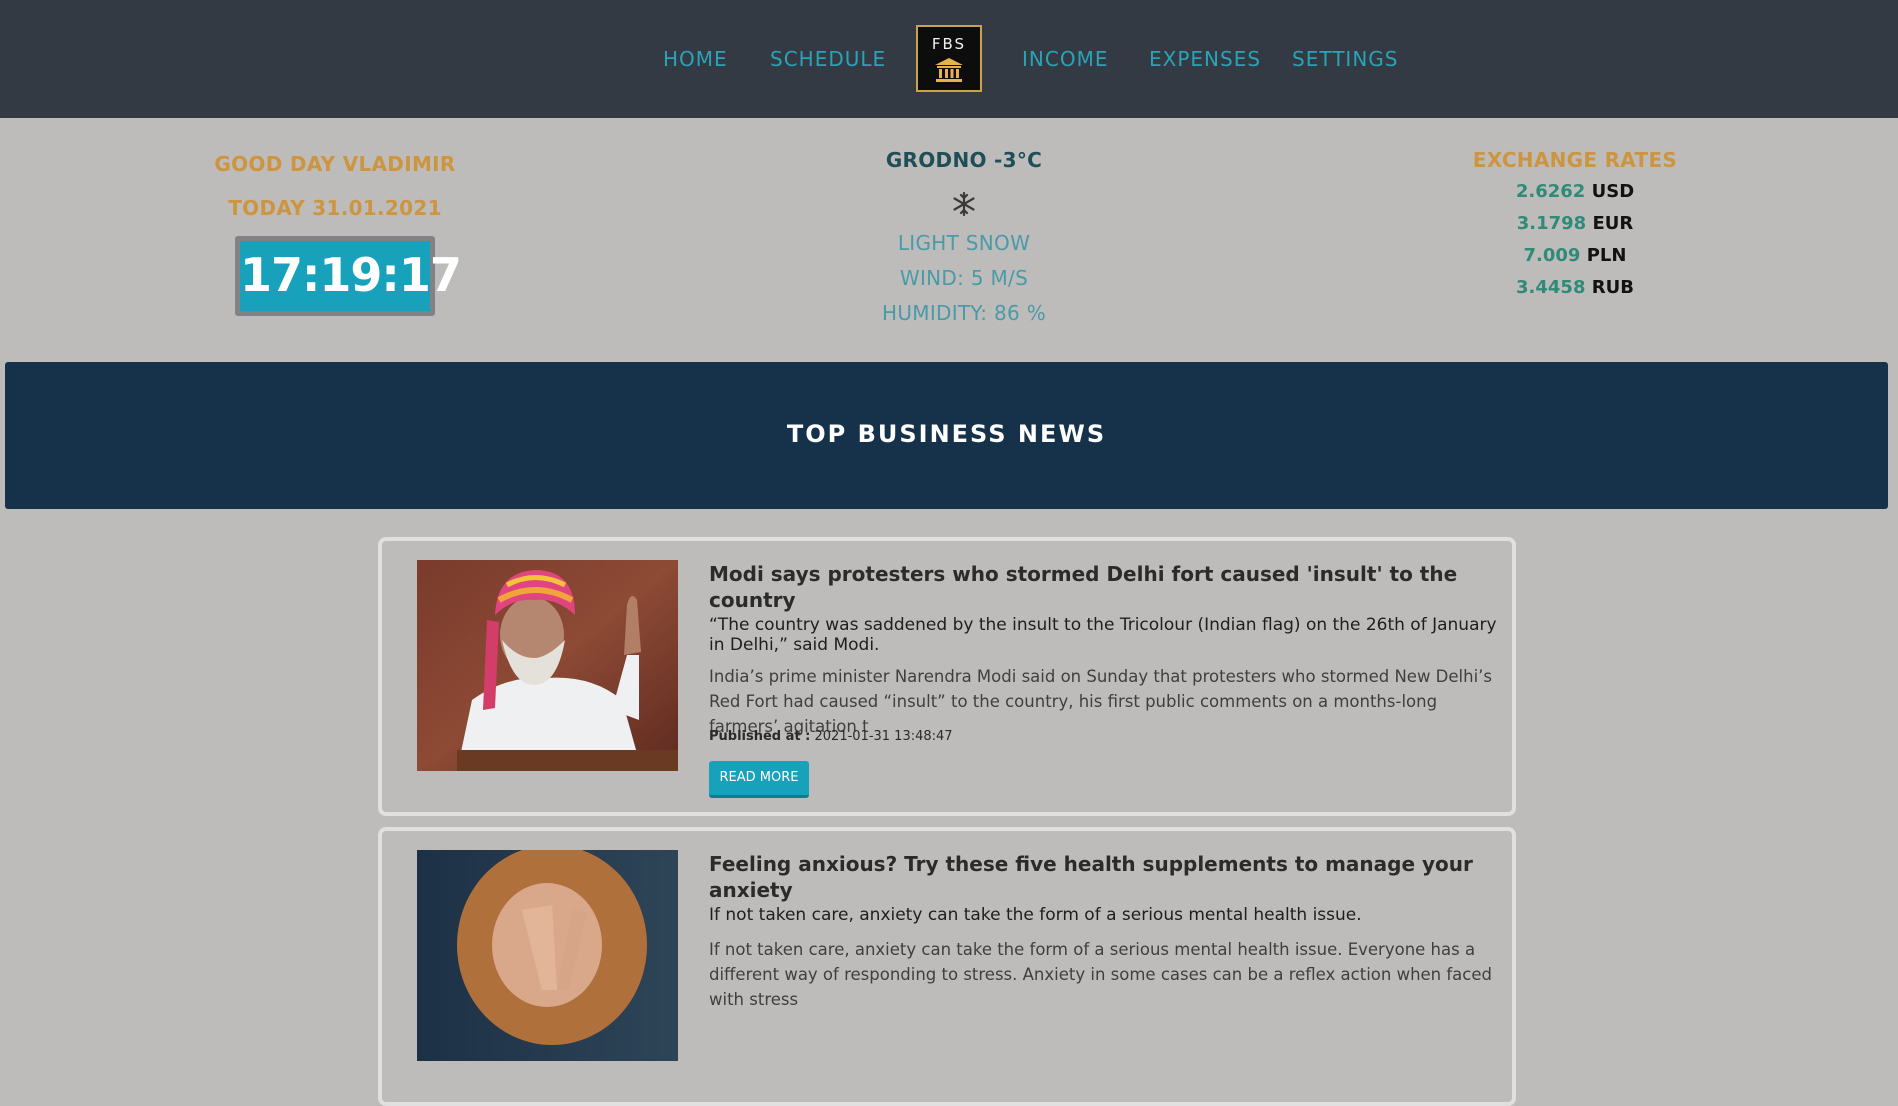 The height and width of the screenshot is (1106, 1898). I want to click on weather-condition: LIGHT SNOW, so click(964, 243).